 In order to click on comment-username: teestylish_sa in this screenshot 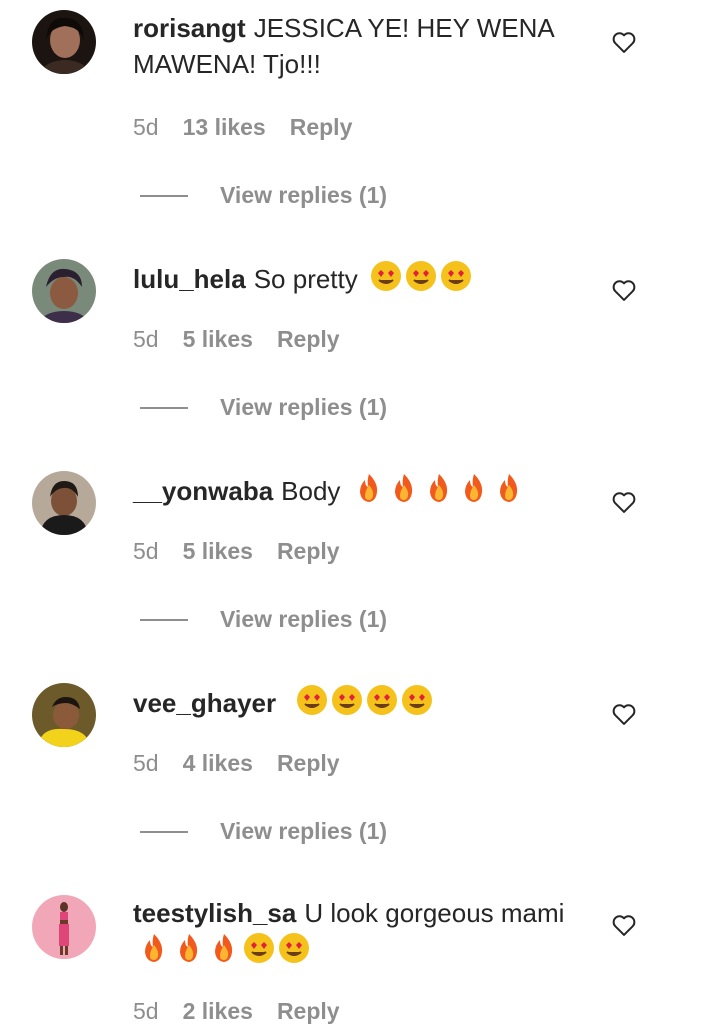, I will do `click(214, 913)`.